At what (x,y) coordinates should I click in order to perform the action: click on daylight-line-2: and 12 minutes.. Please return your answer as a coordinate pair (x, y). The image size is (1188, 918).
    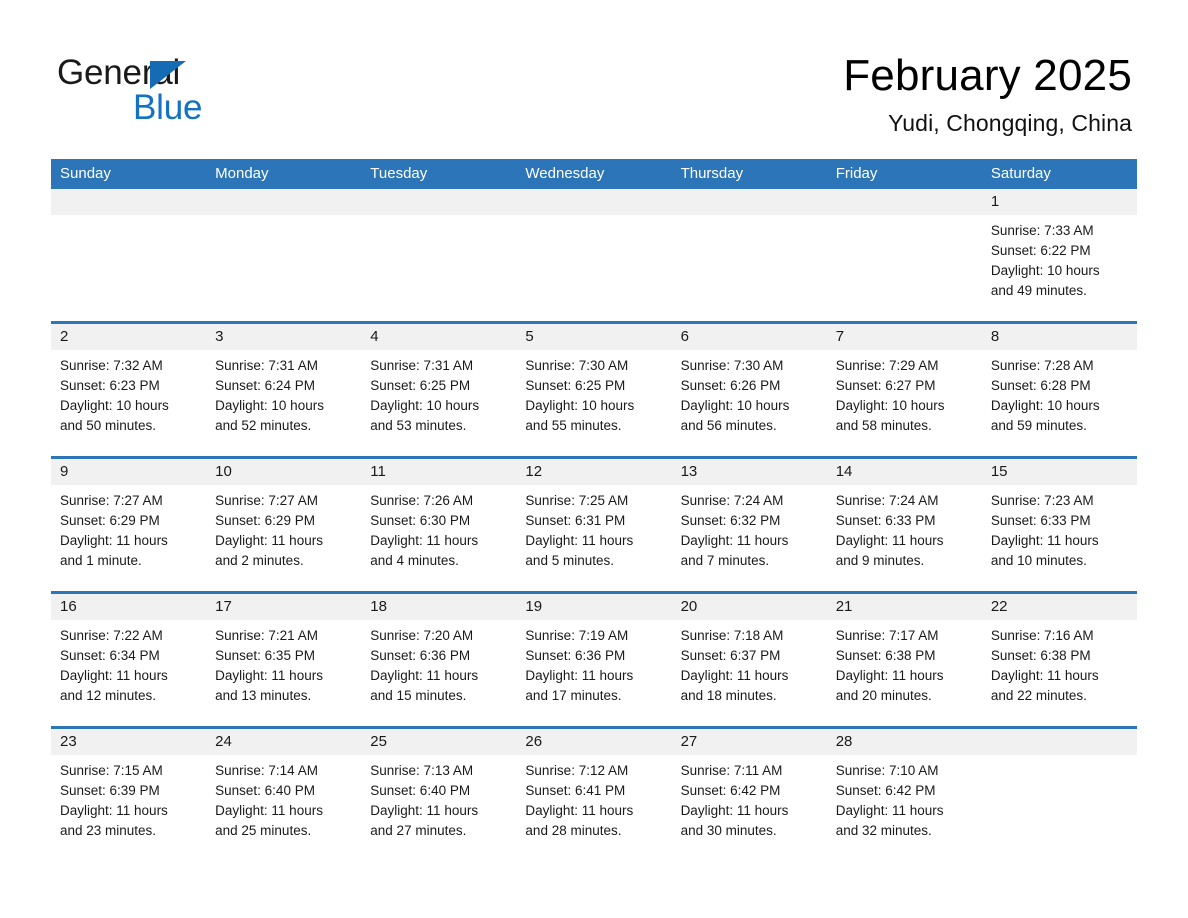
    Looking at the image, I should click on (108, 695).